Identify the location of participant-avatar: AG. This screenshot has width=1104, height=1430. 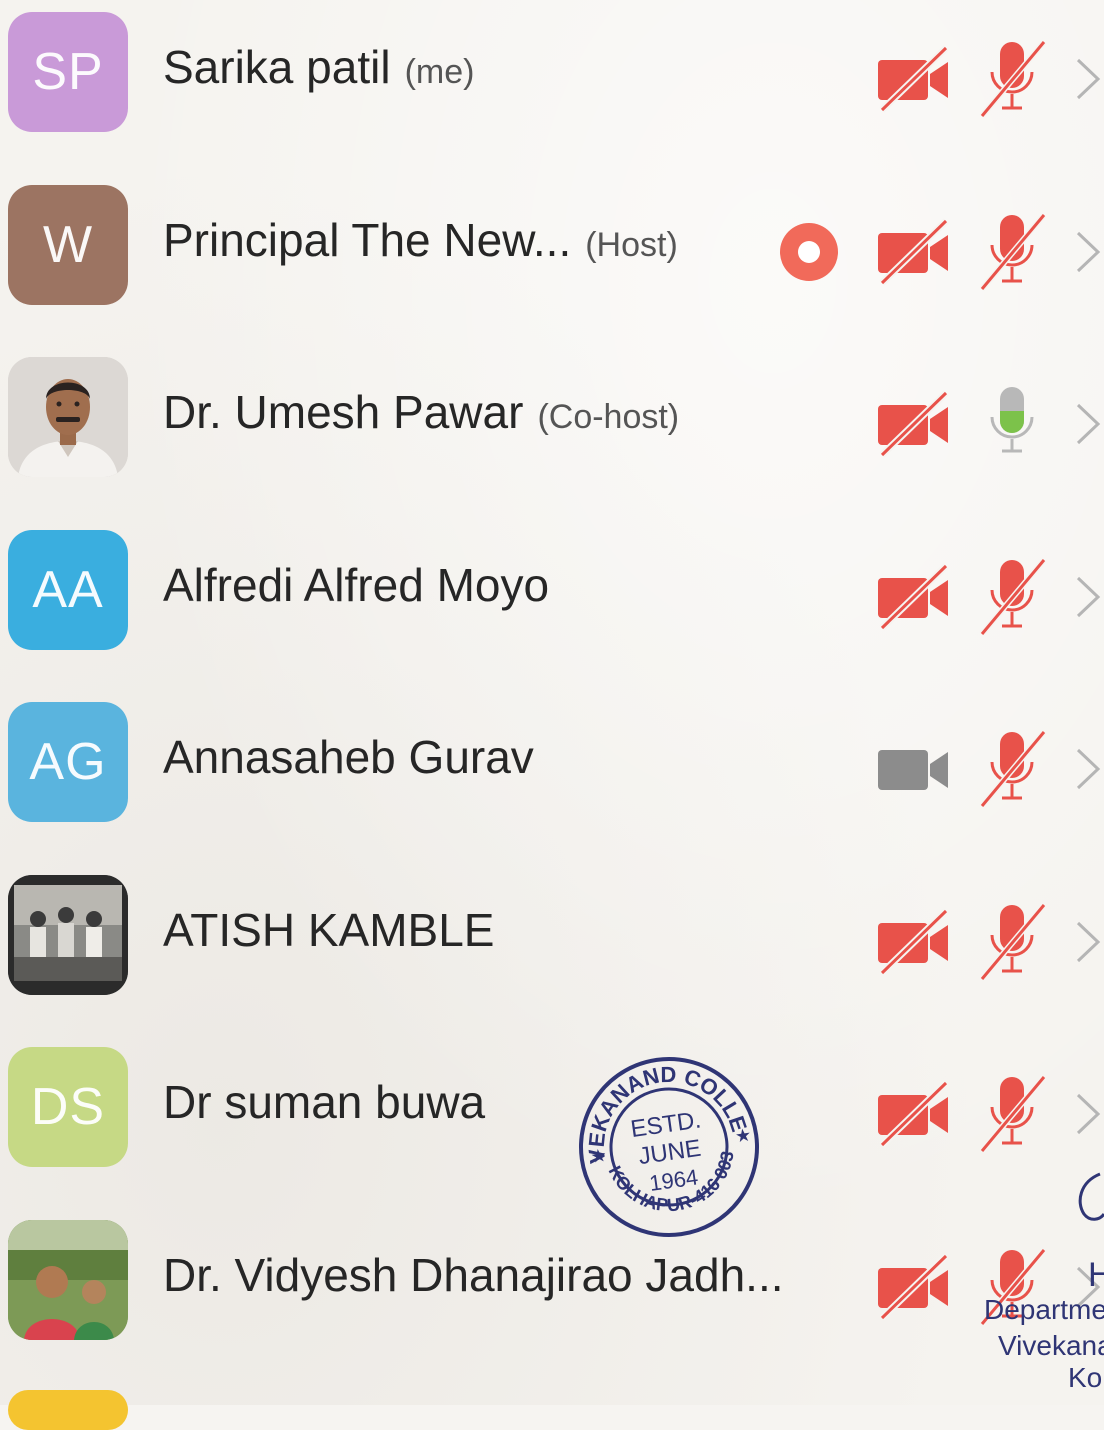
(68, 762).